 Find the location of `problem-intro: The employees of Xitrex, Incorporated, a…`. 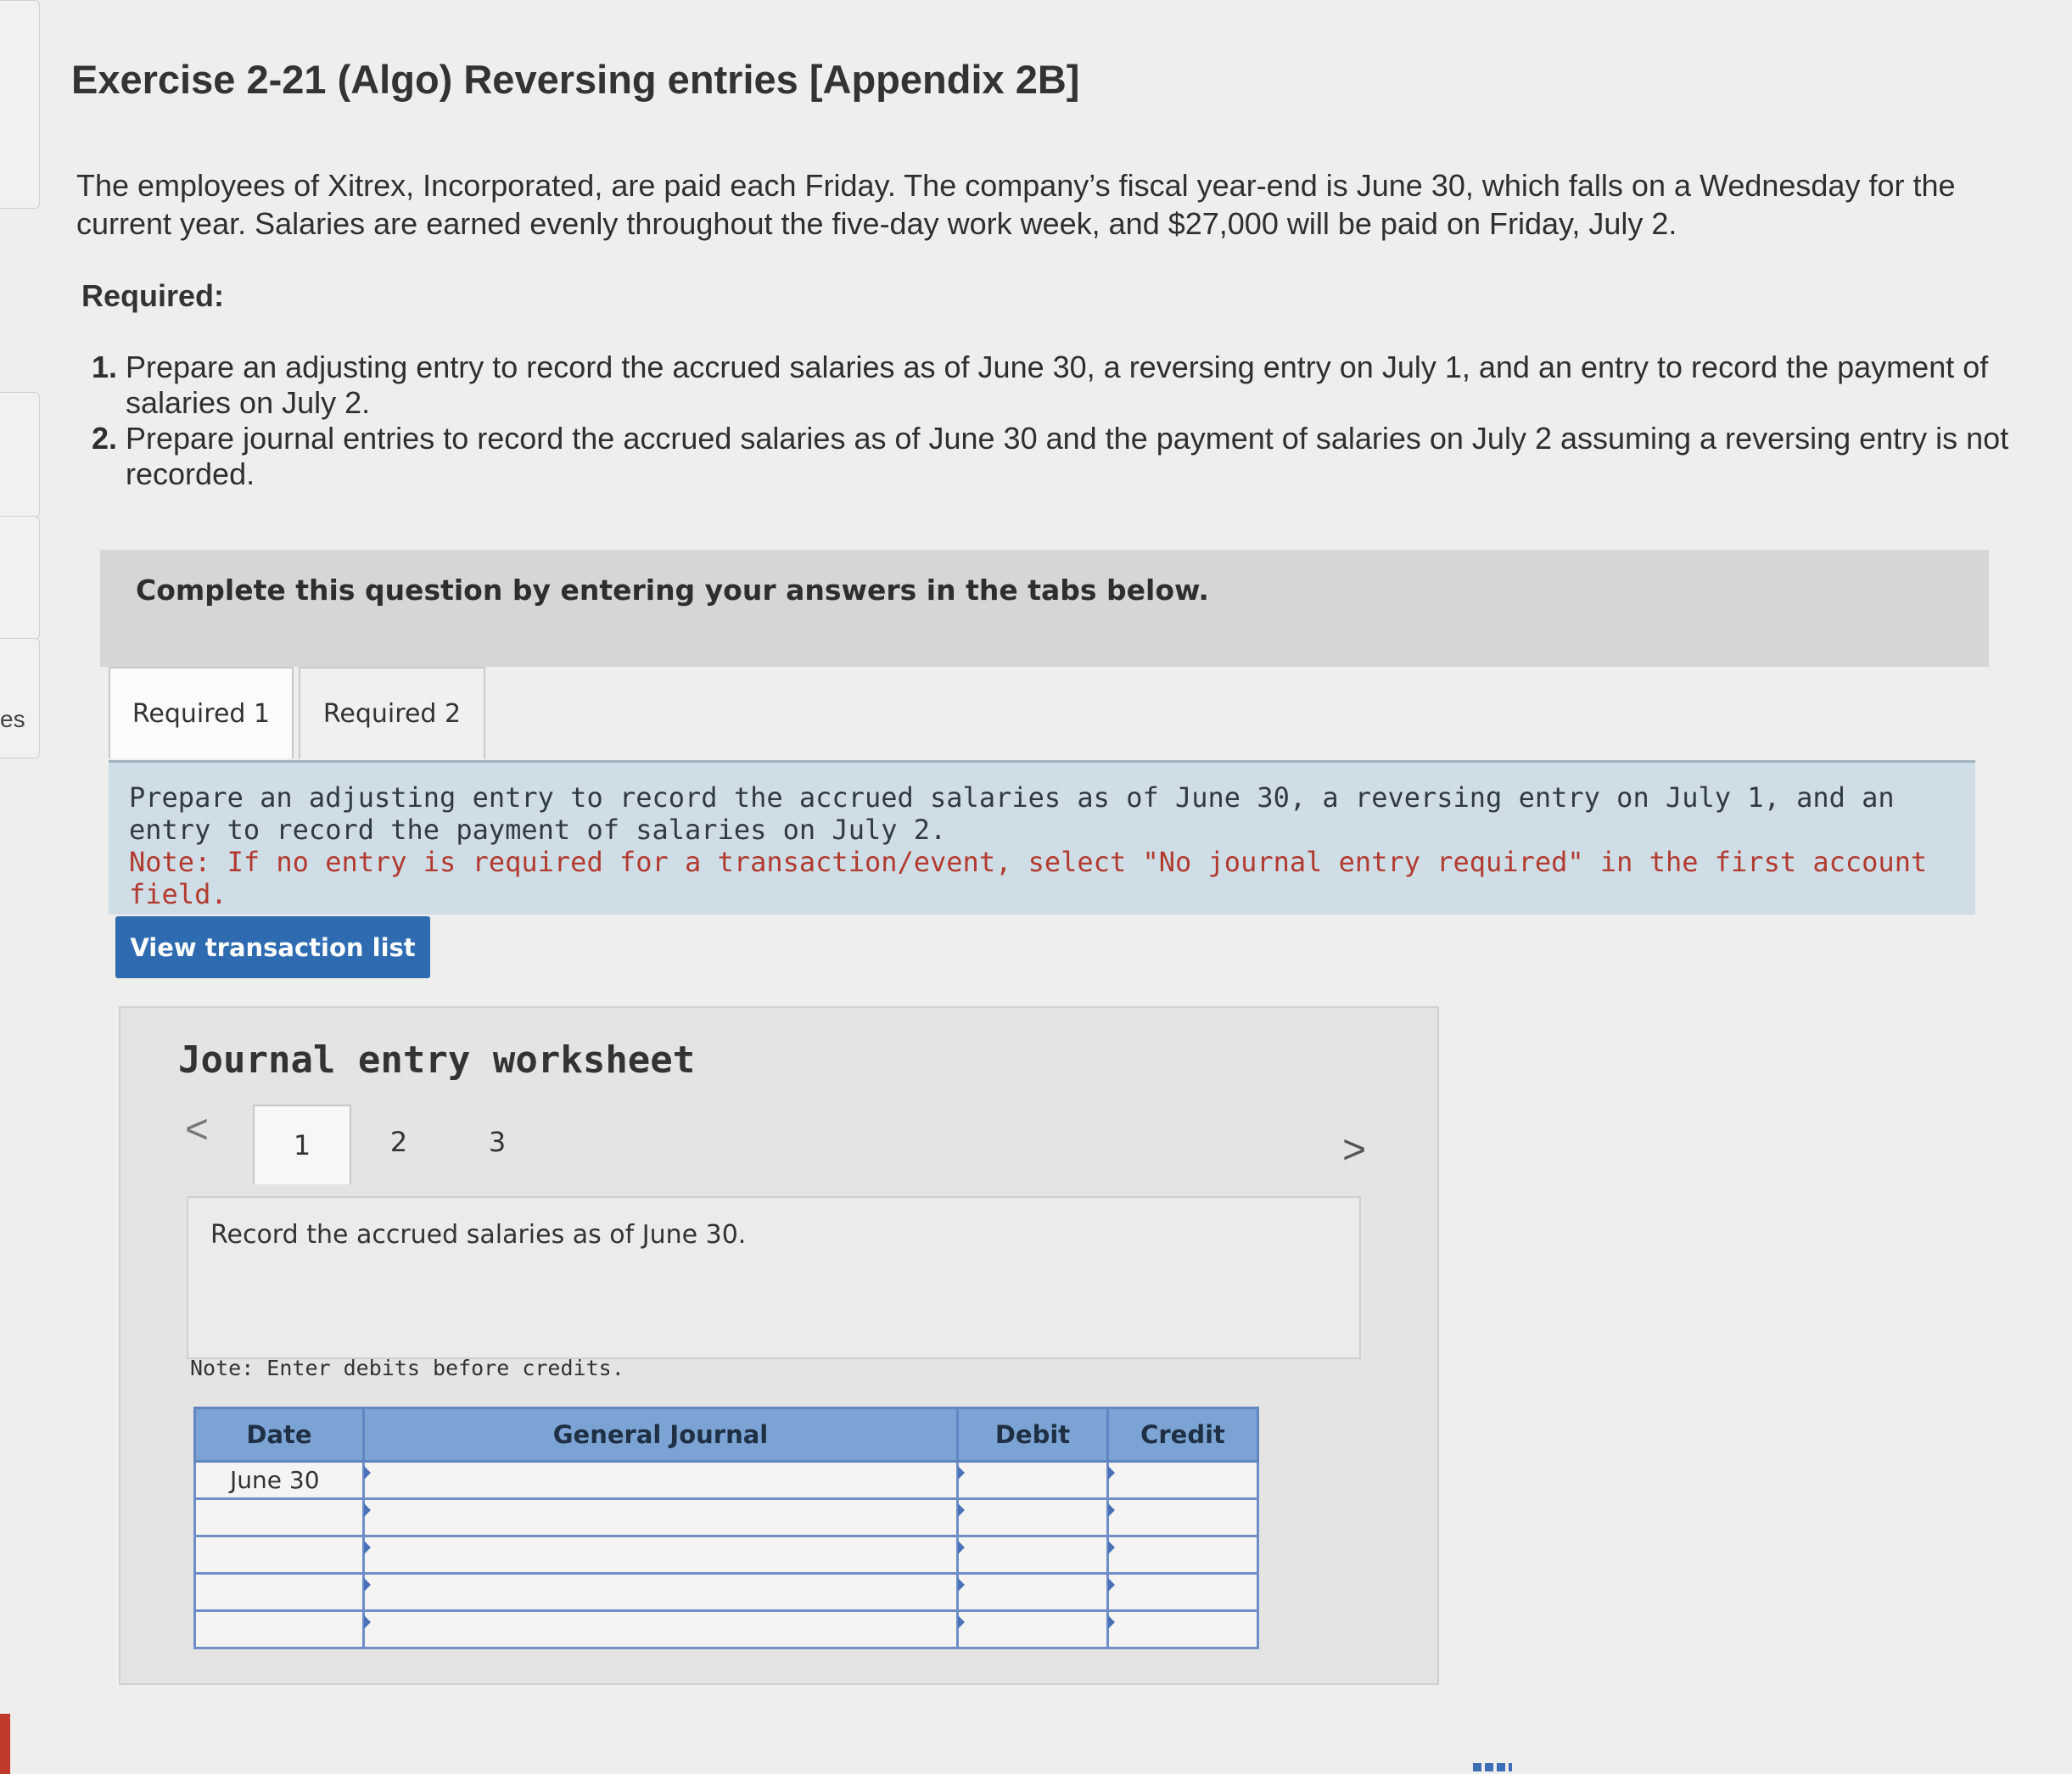

problem-intro: The employees of Xitrex, Incorporated, a… is located at coordinates (1016, 204).